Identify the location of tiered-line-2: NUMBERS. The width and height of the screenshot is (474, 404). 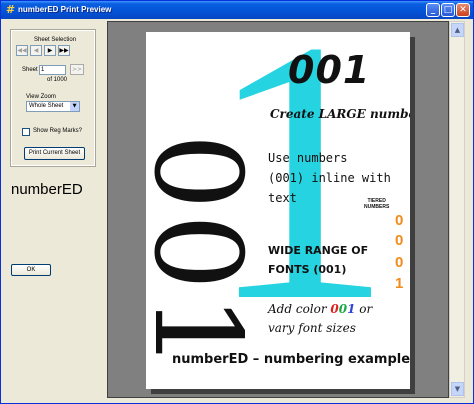
(377, 207).